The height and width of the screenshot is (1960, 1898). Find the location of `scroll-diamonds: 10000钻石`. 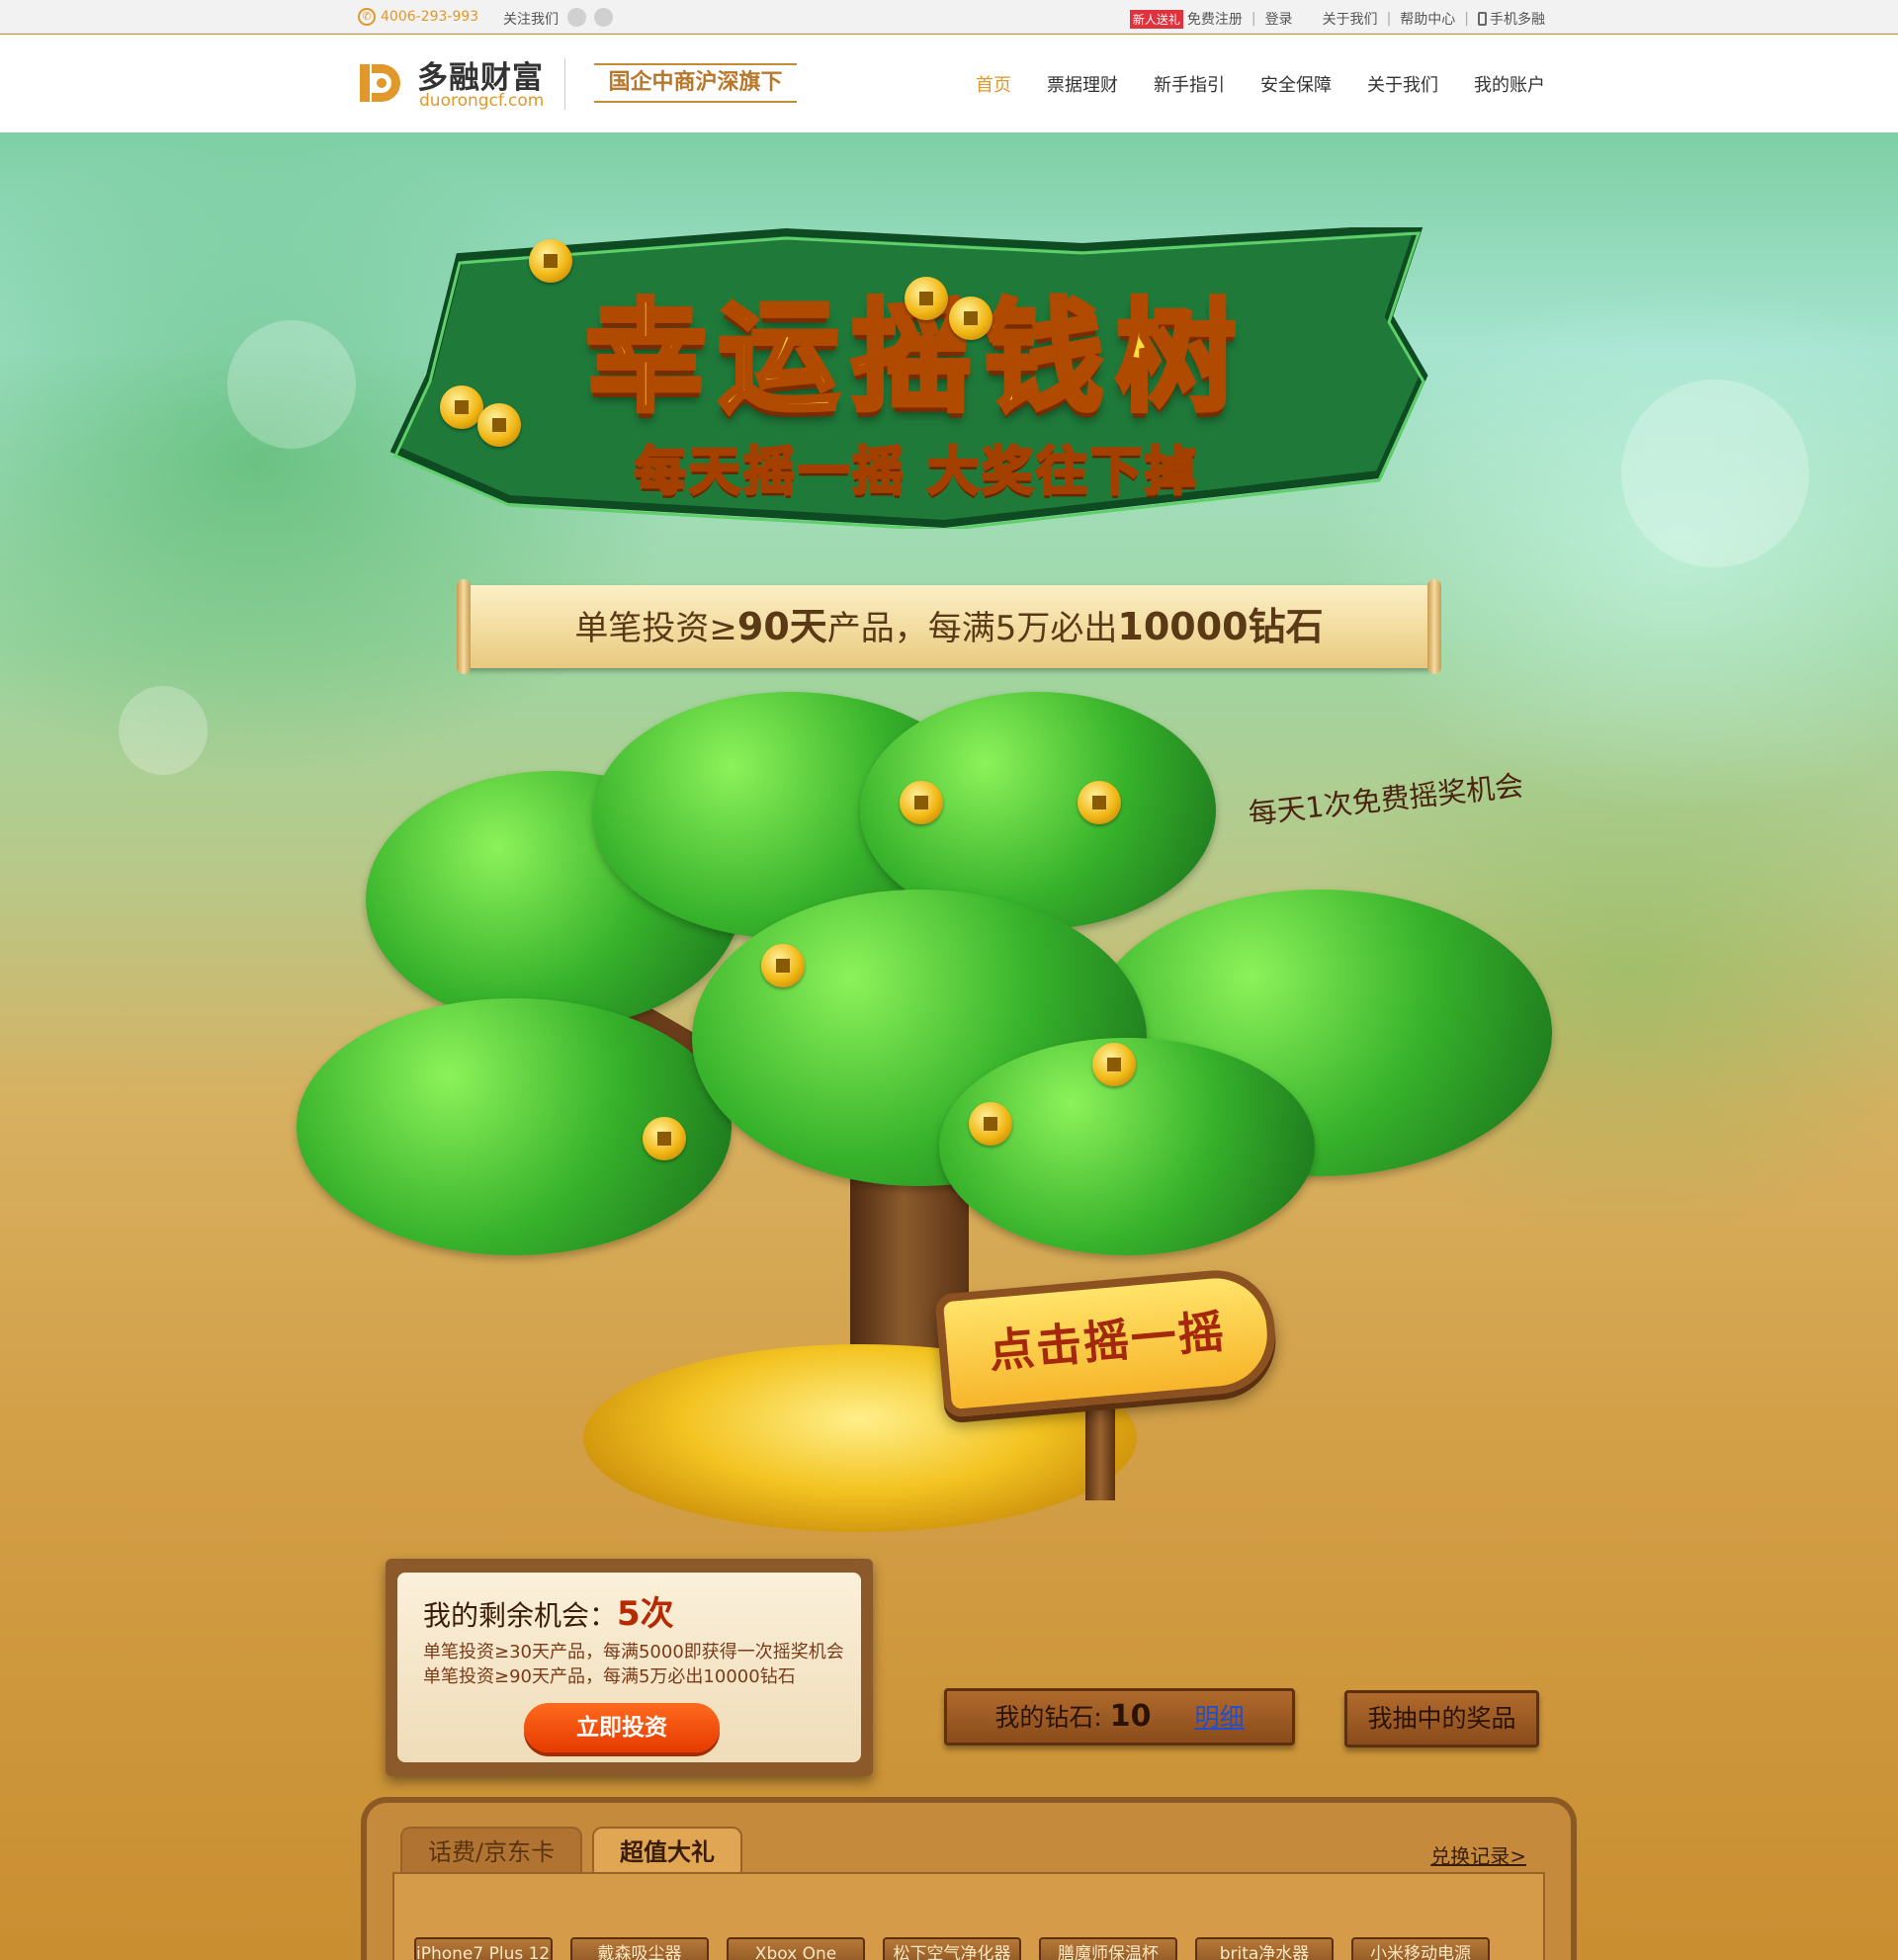

scroll-diamonds: 10000钻石 is located at coordinates (1221, 626).